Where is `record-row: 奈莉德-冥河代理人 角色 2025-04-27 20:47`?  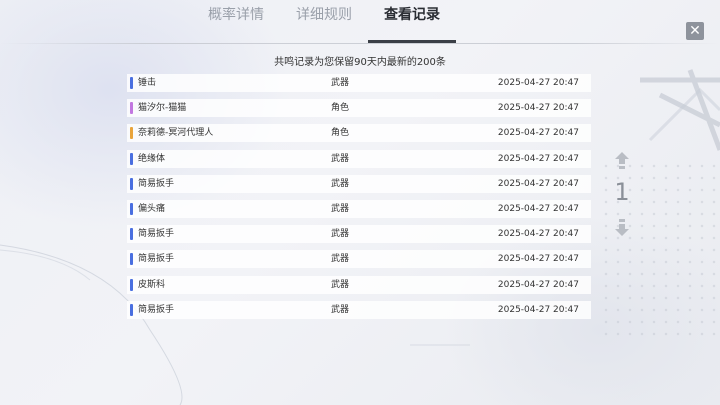
record-row: 奈莉德-冥河代理人 角色 2025-04-27 20:47 is located at coordinates (359, 133).